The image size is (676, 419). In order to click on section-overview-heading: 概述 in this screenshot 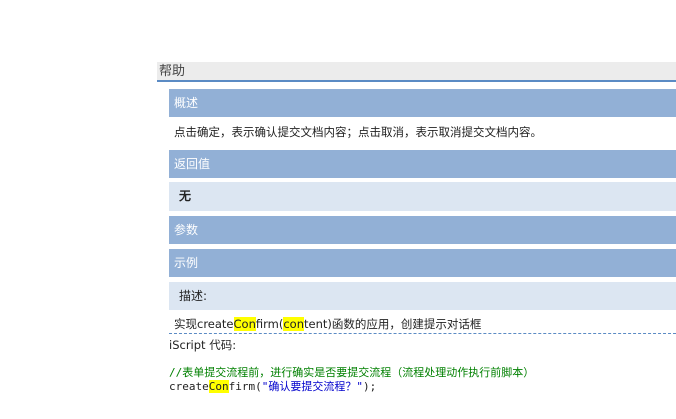, I will do `click(422, 103)`.